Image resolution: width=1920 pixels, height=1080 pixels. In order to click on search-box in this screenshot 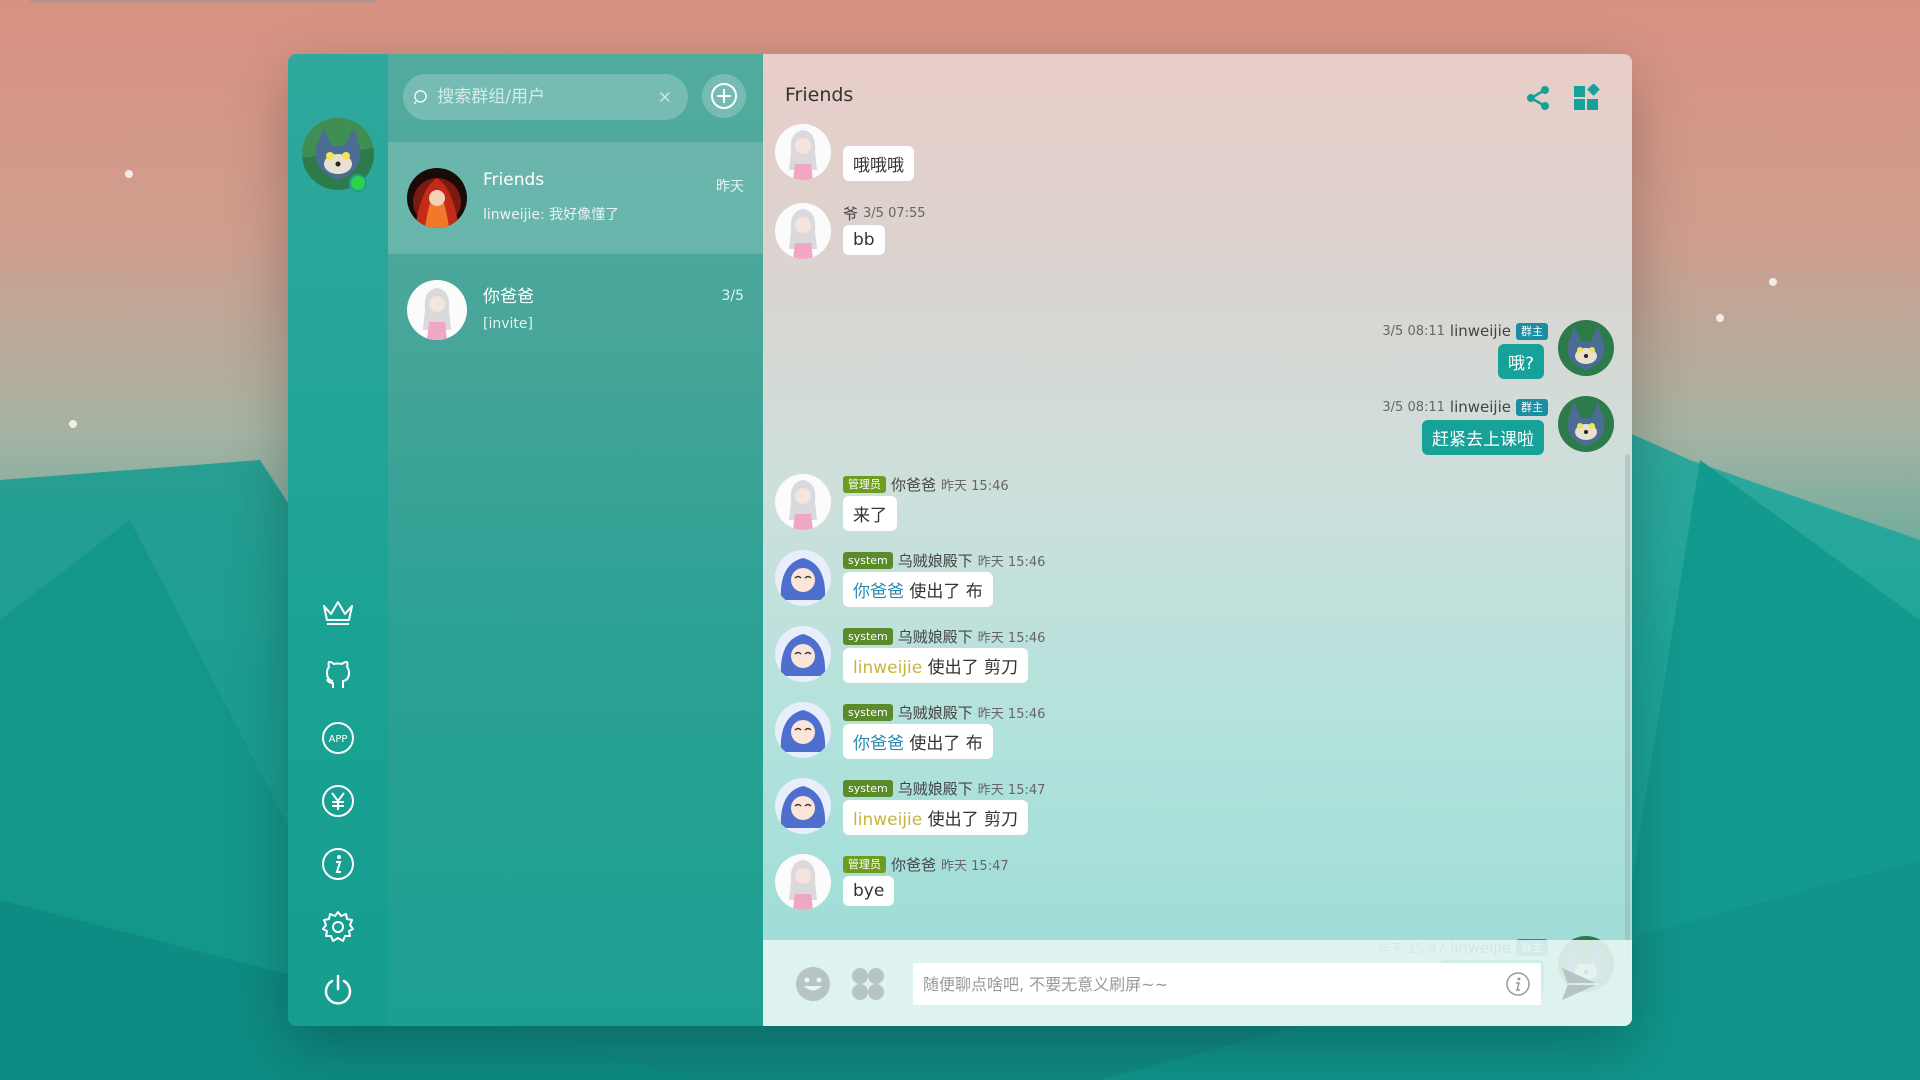, I will do `click(545, 97)`.